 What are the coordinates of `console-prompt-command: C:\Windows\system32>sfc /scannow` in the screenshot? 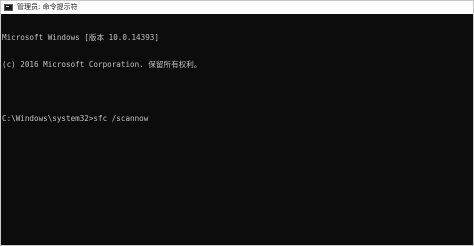 It's located at (237, 118).